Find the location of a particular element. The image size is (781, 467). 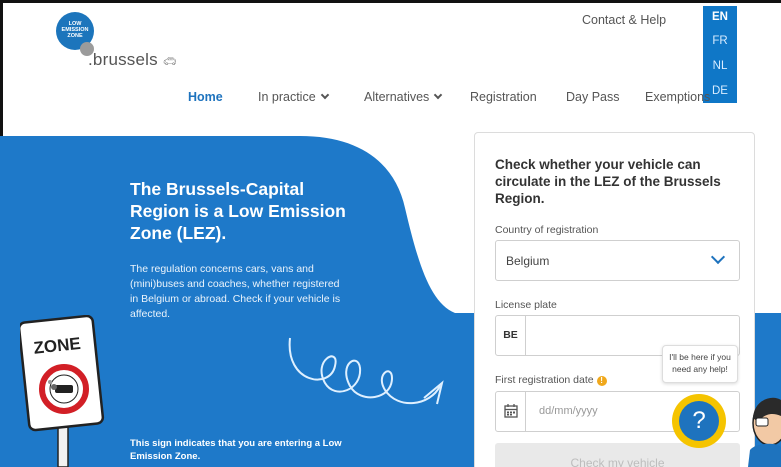

lang-nl: NL is located at coordinates (720, 66).